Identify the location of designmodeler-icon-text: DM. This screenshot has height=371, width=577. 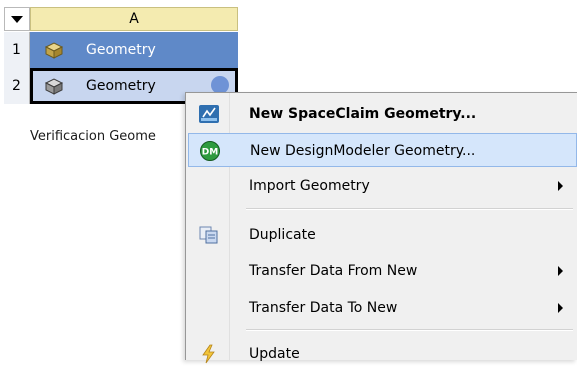
(210, 153).